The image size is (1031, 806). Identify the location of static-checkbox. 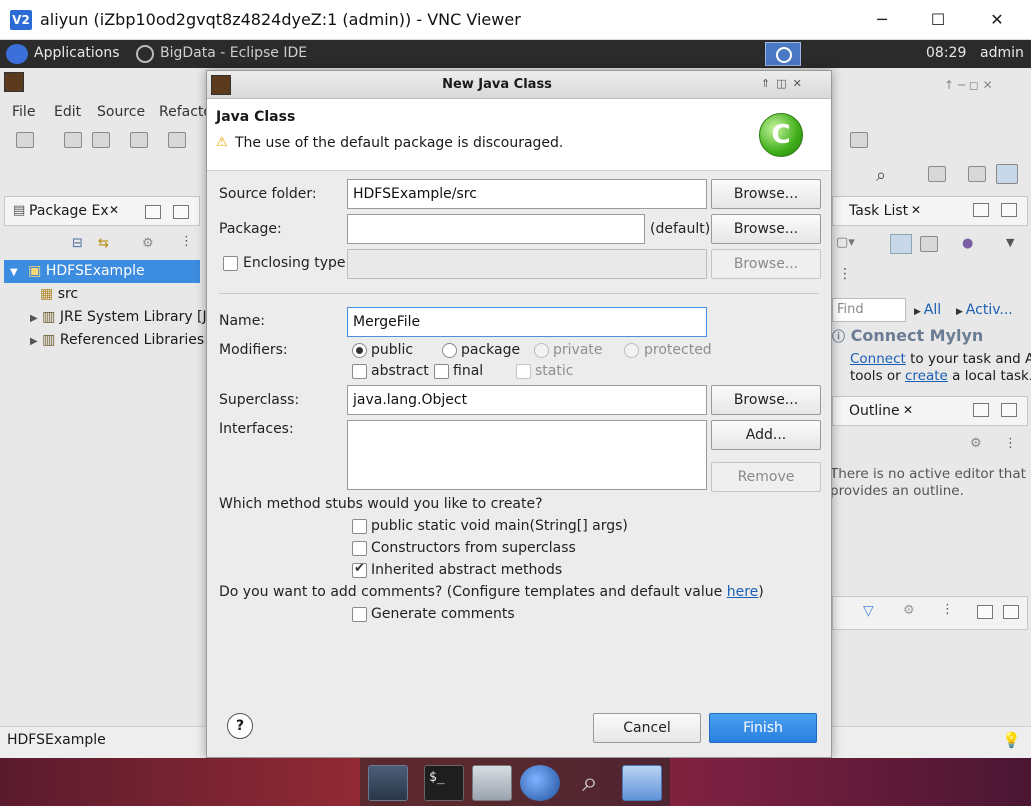
(523, 371).